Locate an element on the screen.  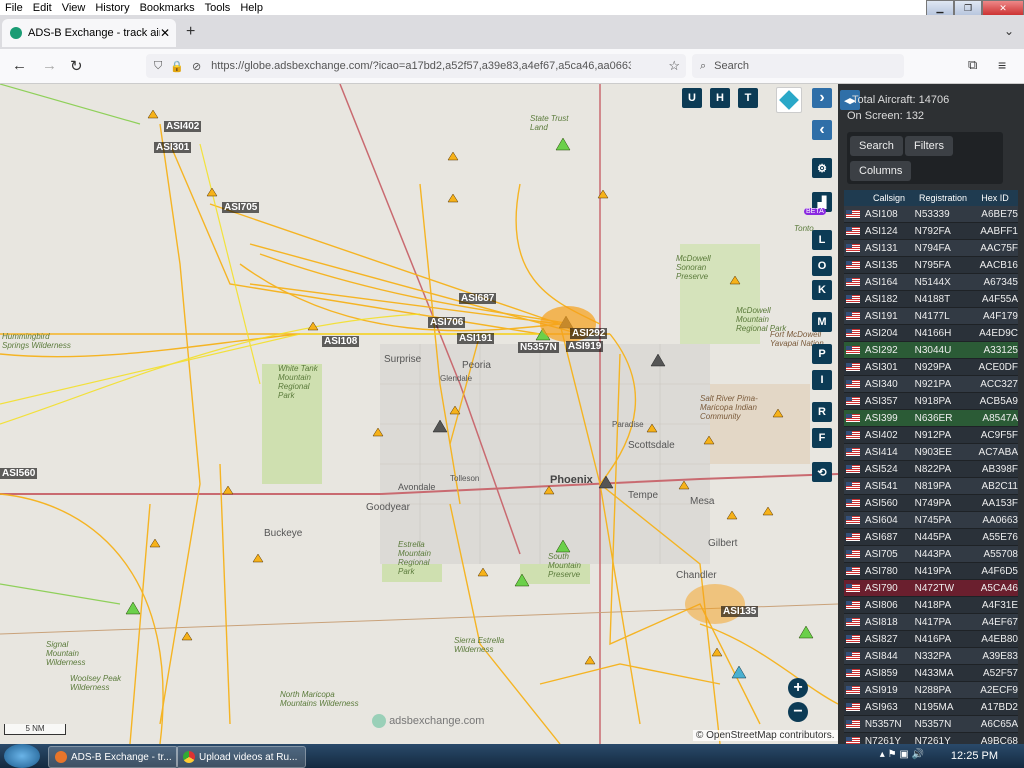
extensions-icon: ⧉ is located at coordinates (972, 65).